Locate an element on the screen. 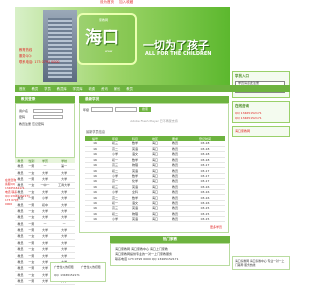  login-links: 教员注册 忘记密码 is located at coordinates (45, 124).